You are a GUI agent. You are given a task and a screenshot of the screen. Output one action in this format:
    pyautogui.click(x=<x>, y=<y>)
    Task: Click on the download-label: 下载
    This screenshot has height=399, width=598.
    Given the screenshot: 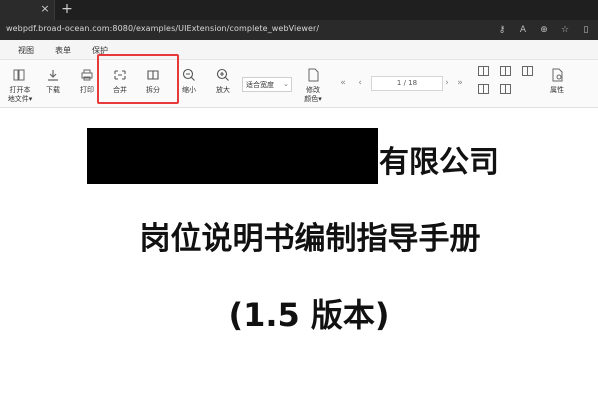 What is the action you would take?
    pyautogui.click(x=53, y=90)
    